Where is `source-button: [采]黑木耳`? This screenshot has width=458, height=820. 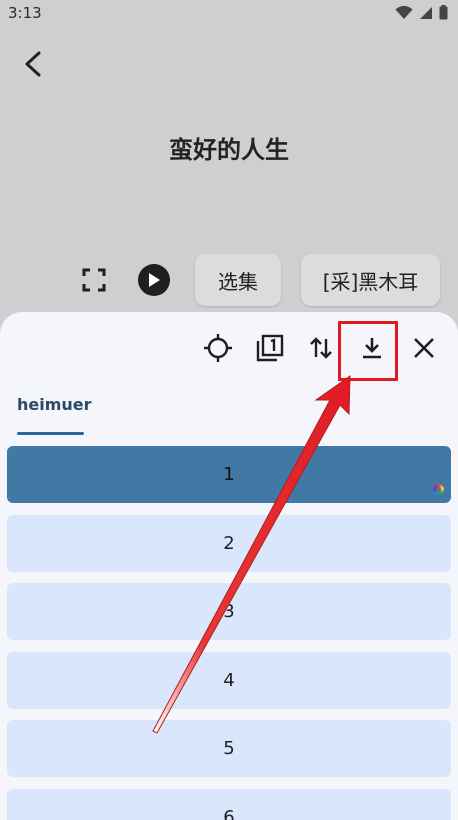
source-button: [采]黑木耳 is located at coordinates (370, 280).